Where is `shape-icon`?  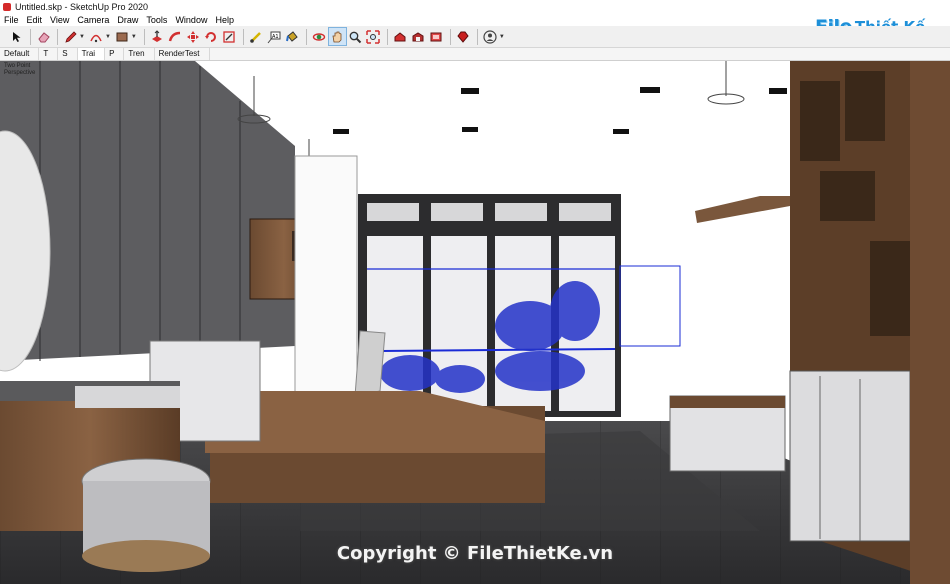 shape-icon is located at coordinates (122, 36).